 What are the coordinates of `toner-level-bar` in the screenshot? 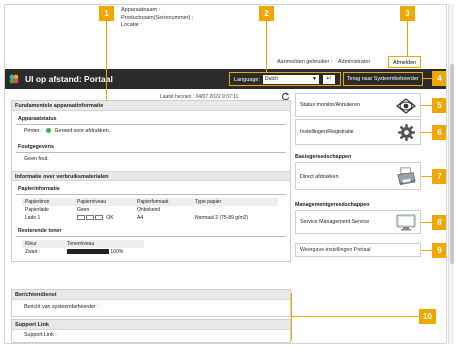 It's located at (88, 252).